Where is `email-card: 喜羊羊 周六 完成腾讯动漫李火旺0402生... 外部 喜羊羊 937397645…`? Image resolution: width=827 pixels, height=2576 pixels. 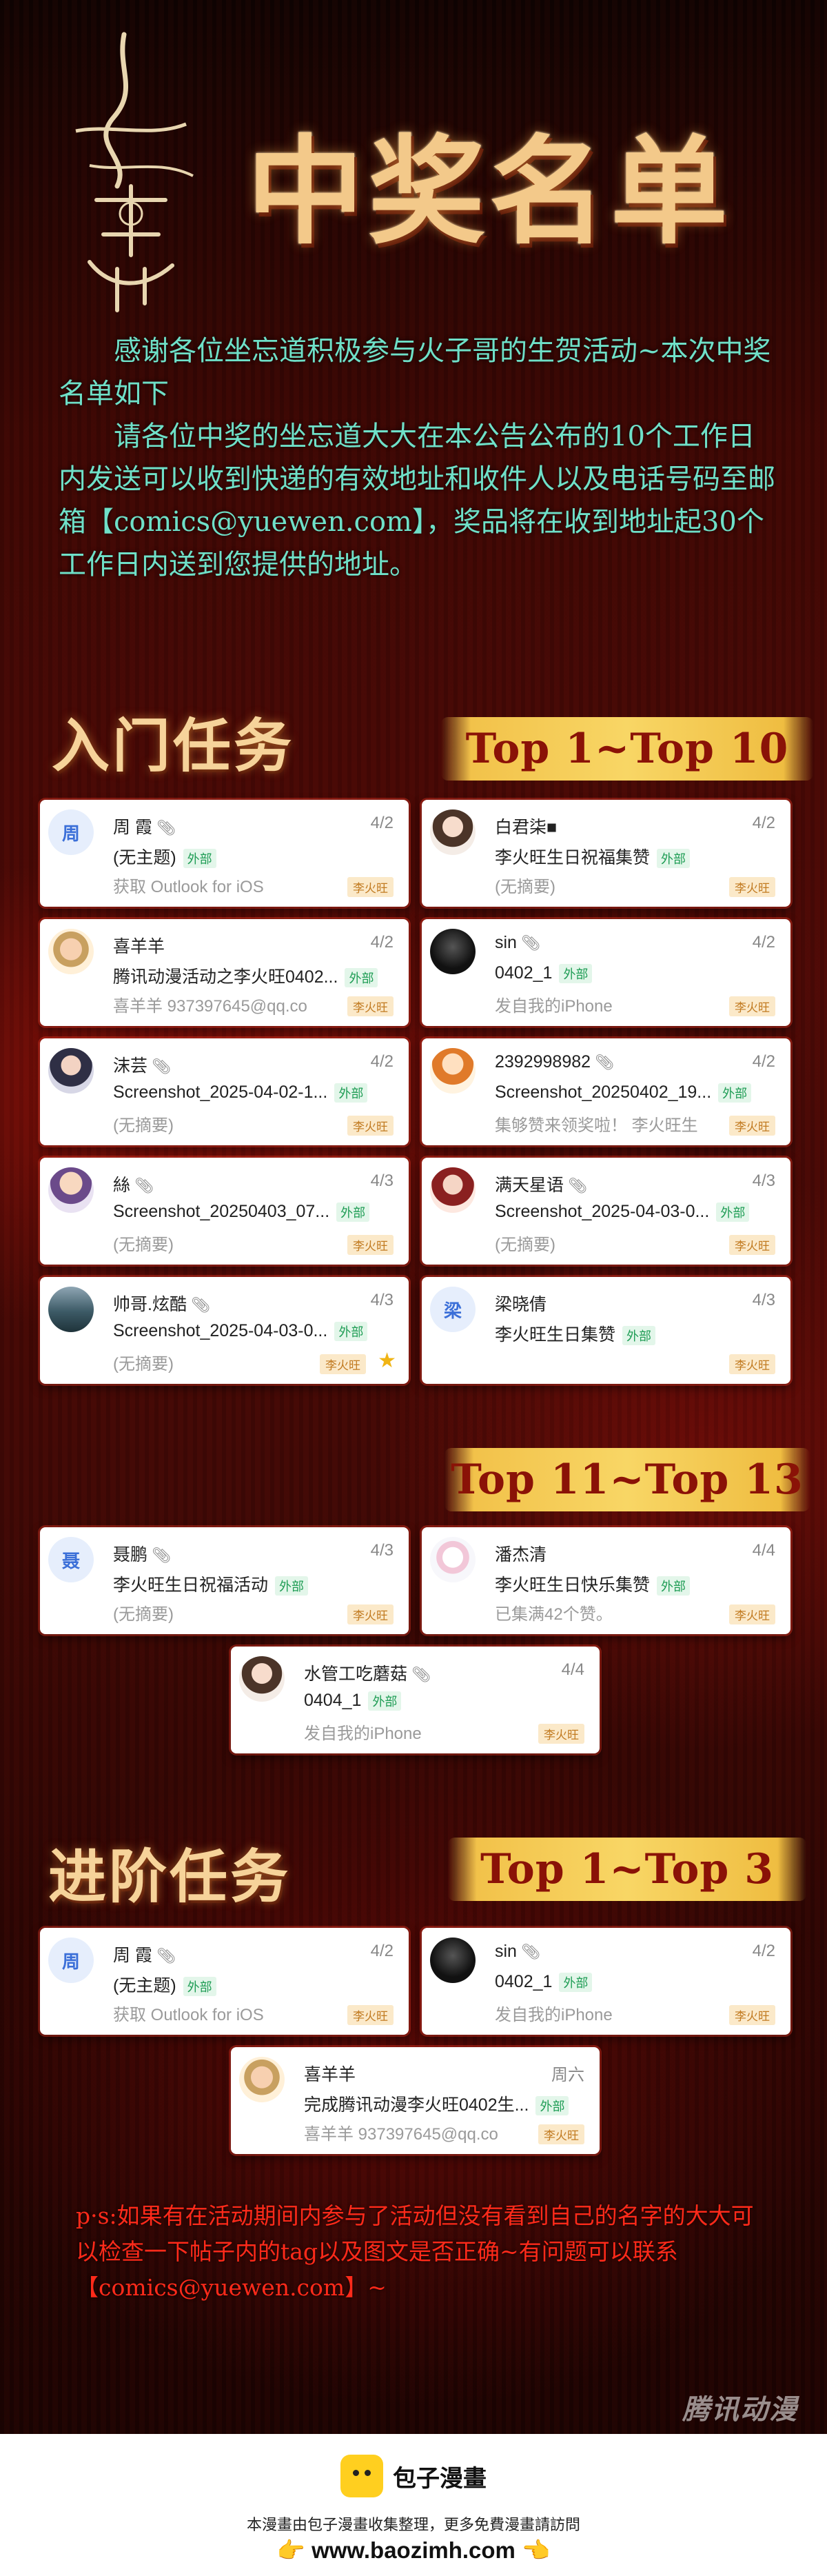 email-card: 喜羊羊 周六 完成腾讯动漫李火旺0402生... 外部 喜羊羊 937397645… is located at coordinates (415, 2100).